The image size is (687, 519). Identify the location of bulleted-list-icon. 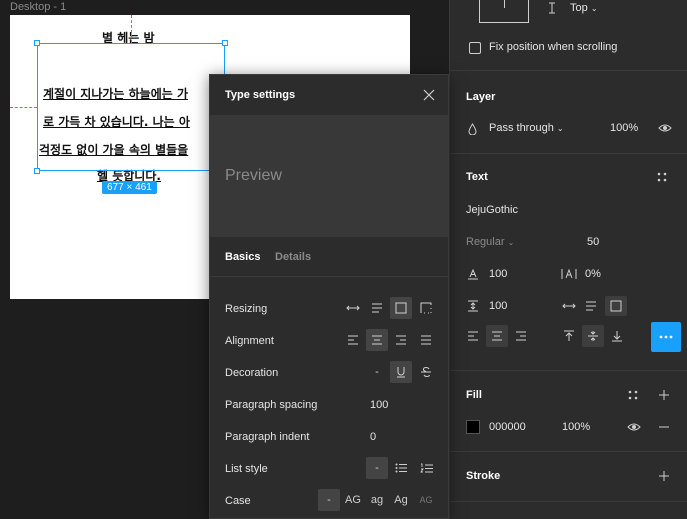
(401, 468).